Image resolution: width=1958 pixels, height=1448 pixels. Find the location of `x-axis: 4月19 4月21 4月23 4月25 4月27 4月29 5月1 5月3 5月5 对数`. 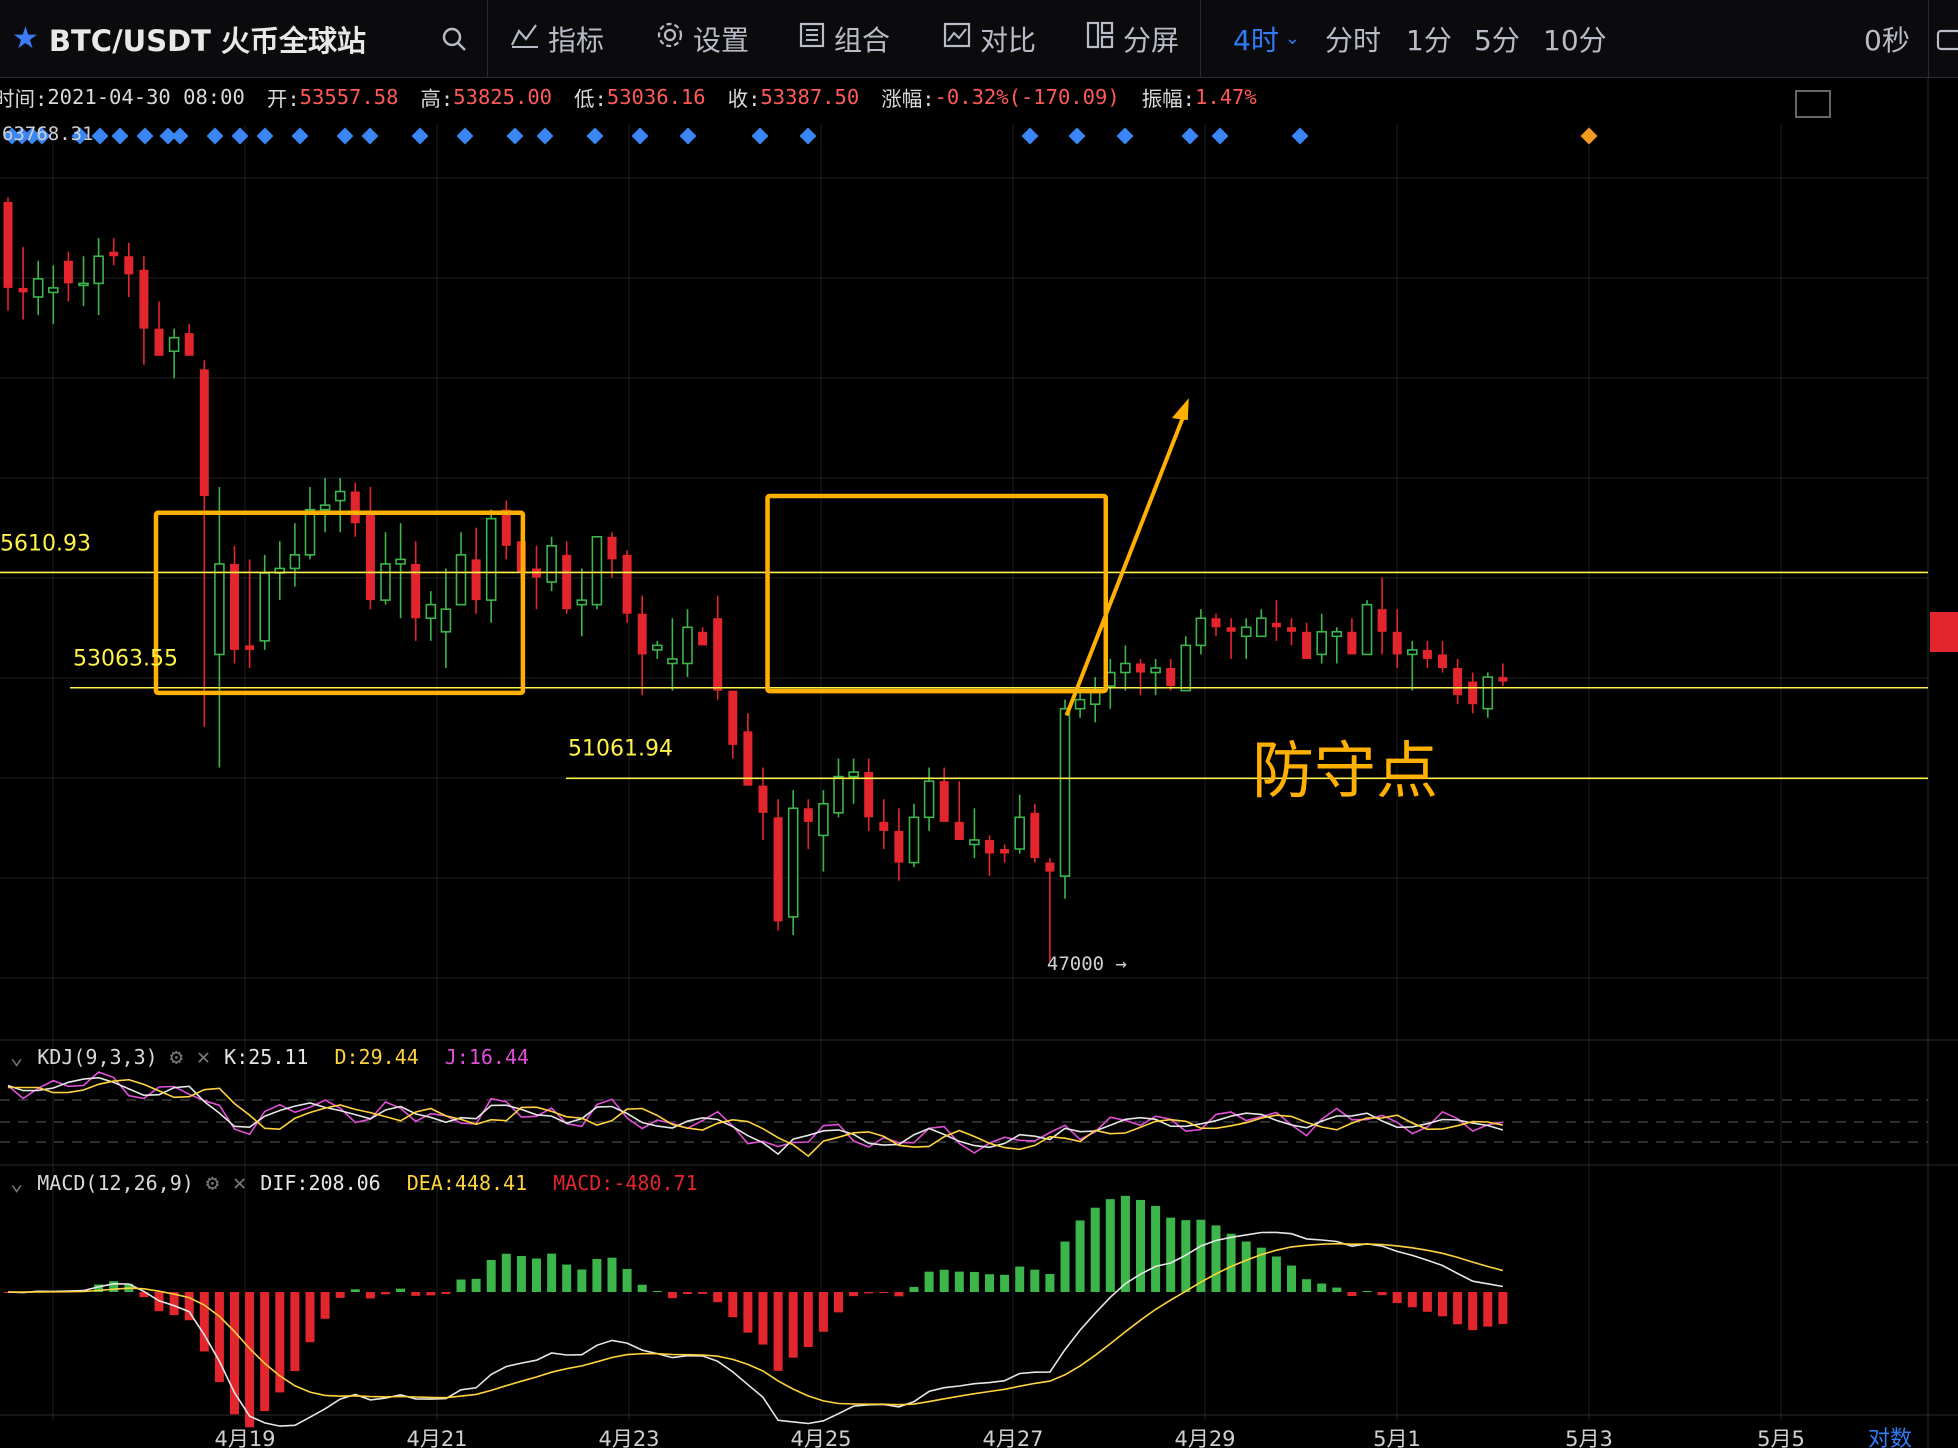

x-axis: 4月19 4月21 4月23 4月25 4月27 4月29 5月1 5月3 5月5 对数 is located at coordinates (1063, 1437).